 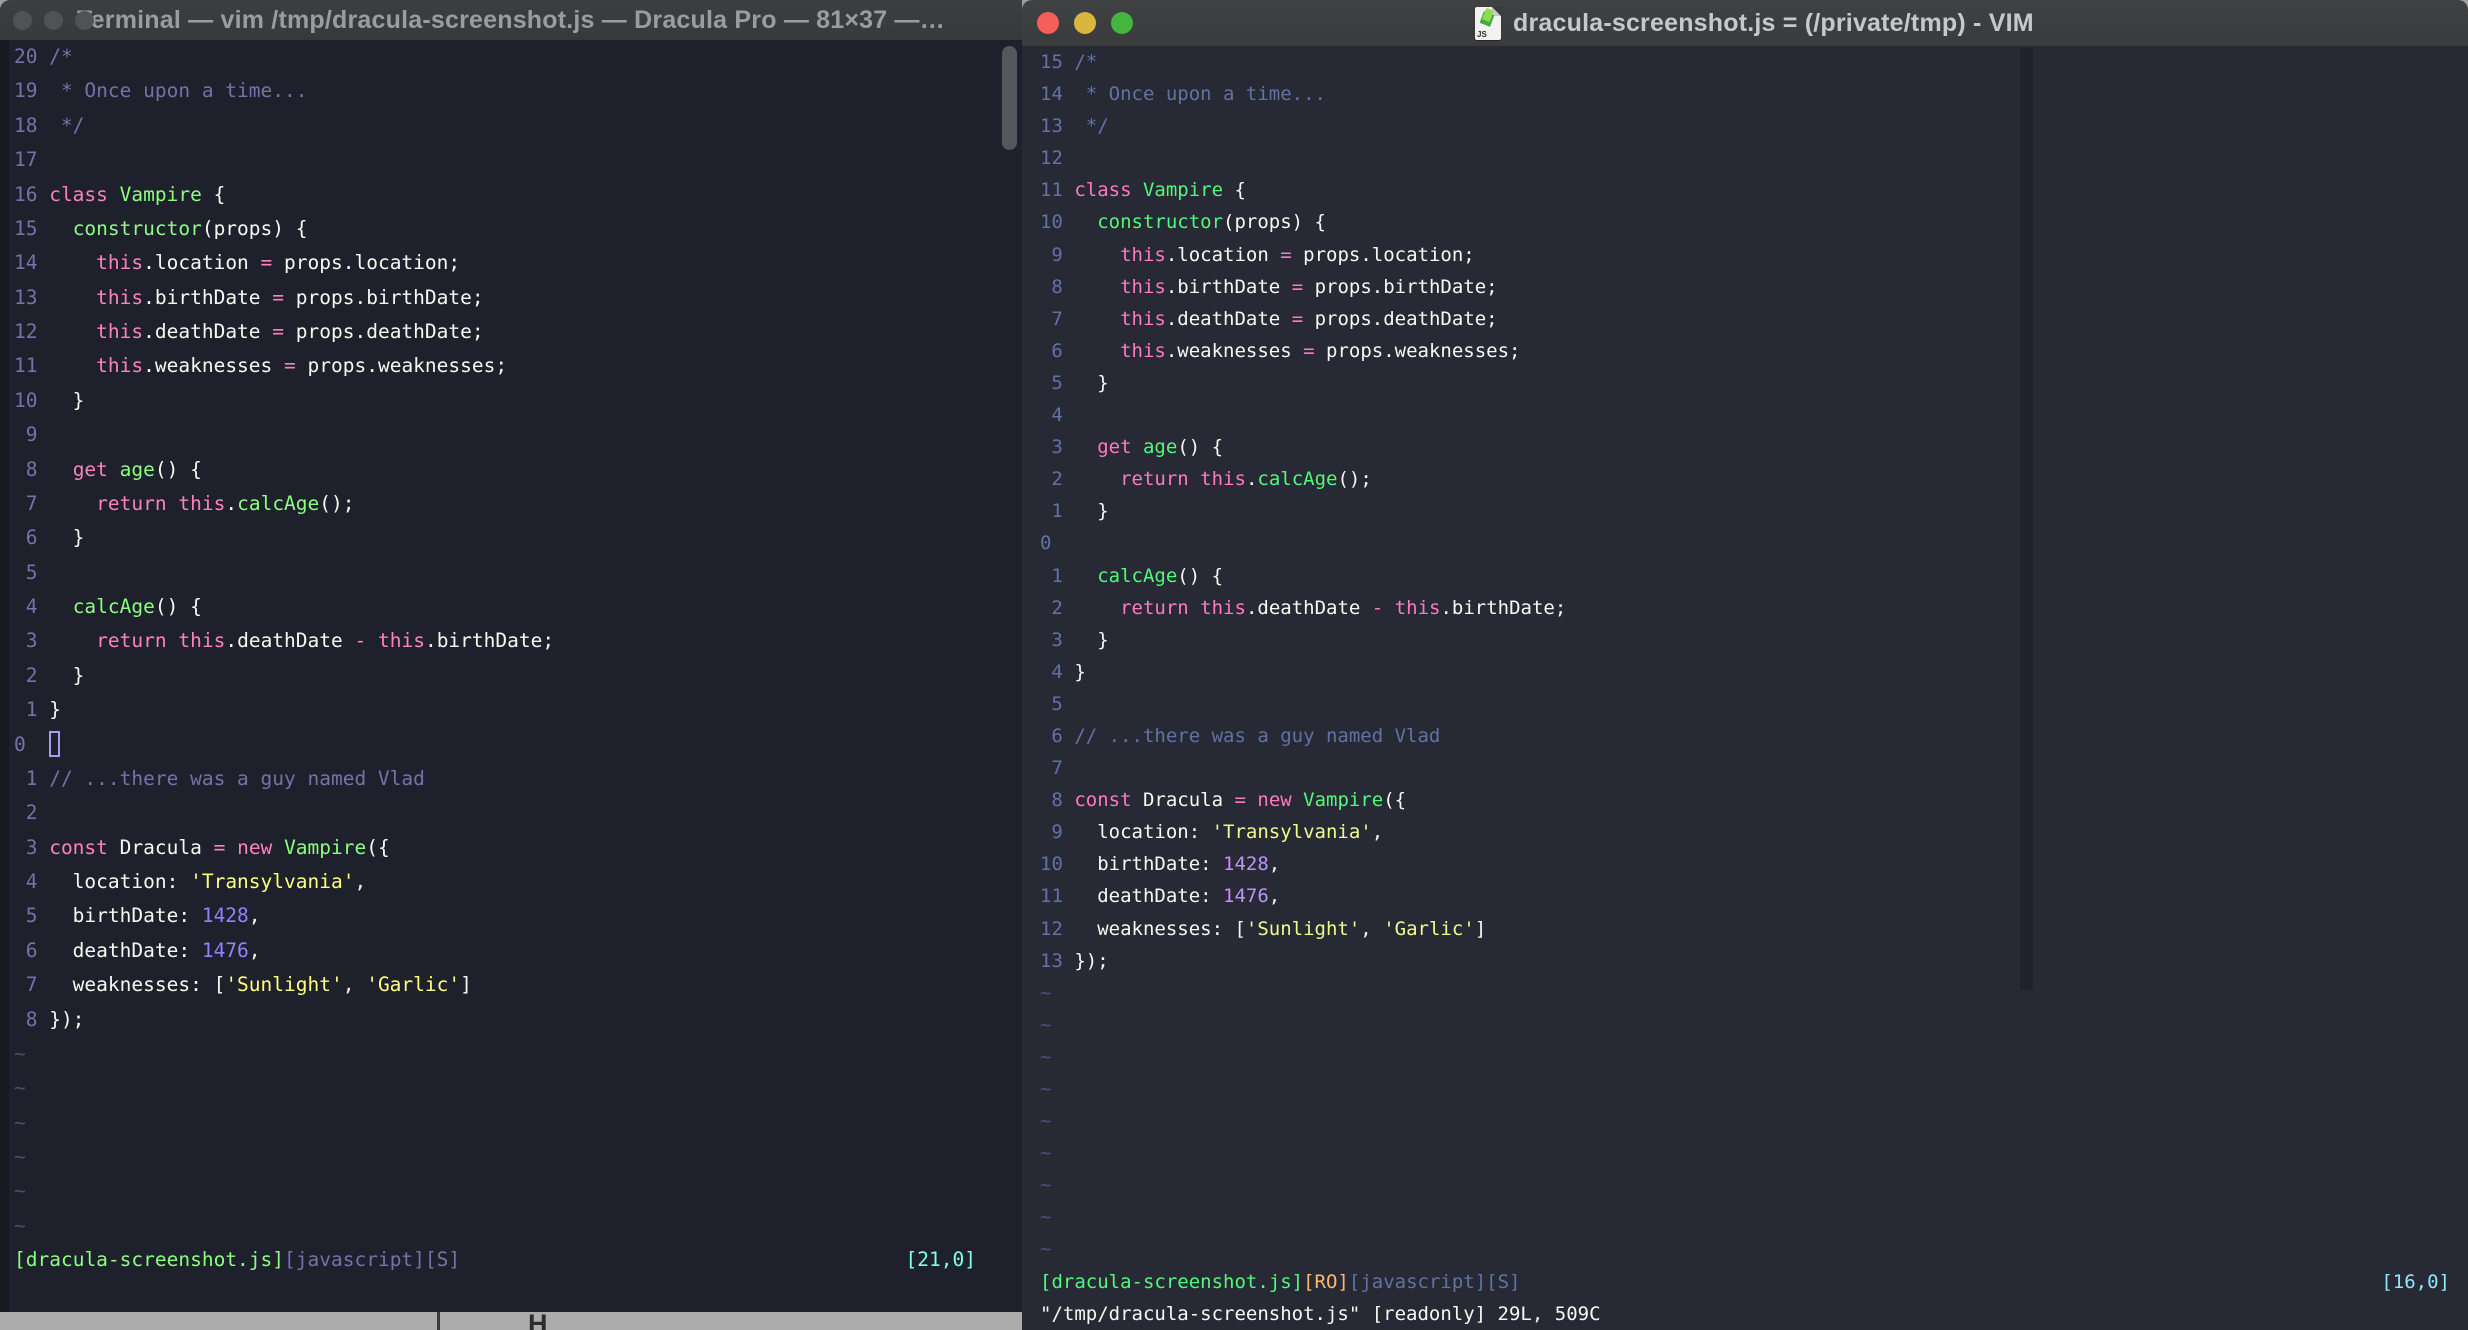 What do you see at coordinates (511, 607) in the screenshot?
I see `buffer-line: 4 calcAge() {` at bounding box center [511, 607].